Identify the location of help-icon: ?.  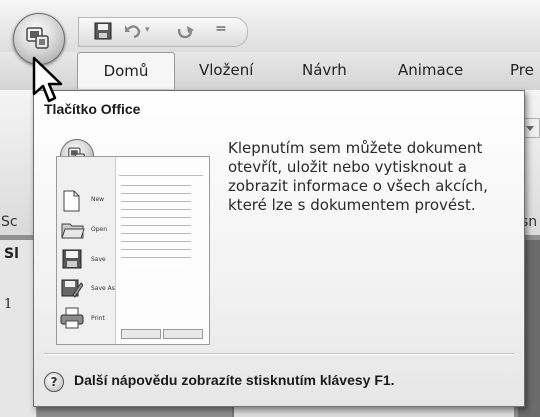
(54, 382).